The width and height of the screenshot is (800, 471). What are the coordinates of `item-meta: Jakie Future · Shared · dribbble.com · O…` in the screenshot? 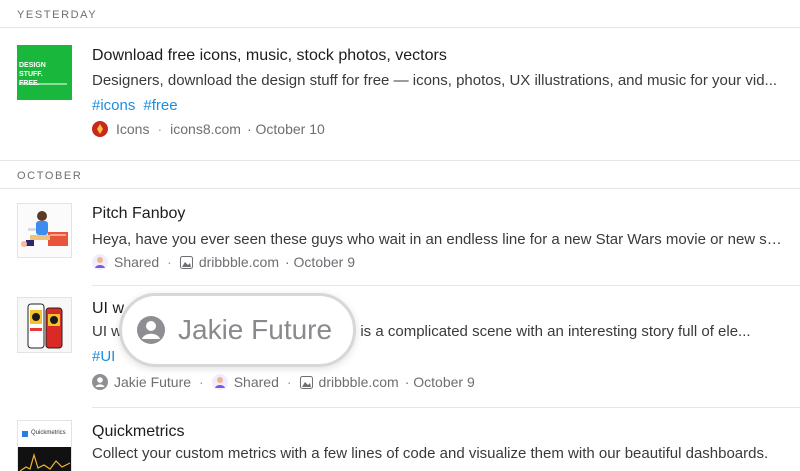 It's located at (283, 382).